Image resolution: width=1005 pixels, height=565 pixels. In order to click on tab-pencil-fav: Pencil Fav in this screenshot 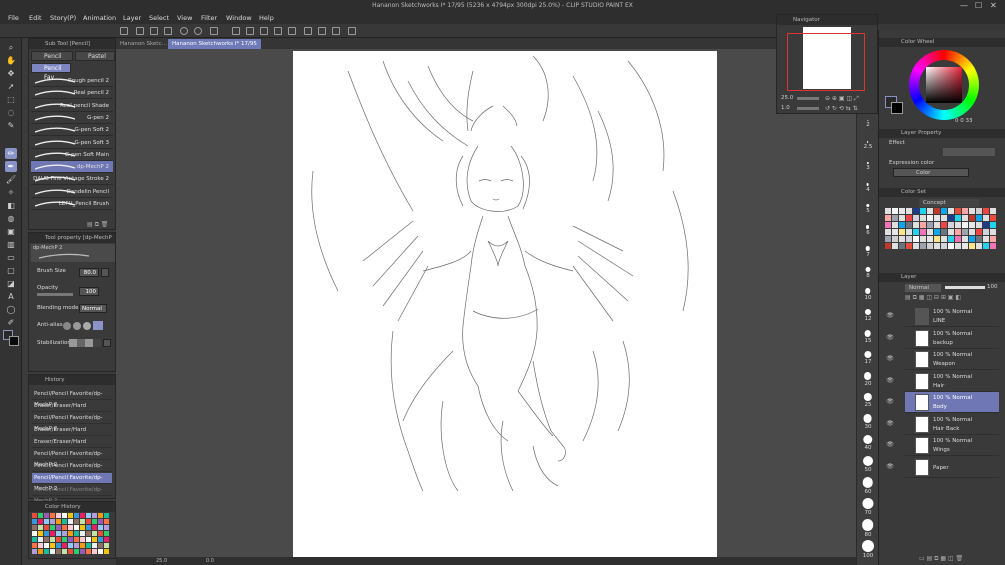, I will do `click(51, 72)`.